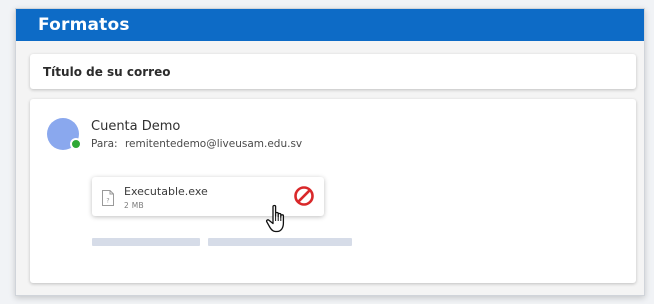 The height and width of the screenshot is (304, 654). I want to click on attachment-file-name: Executable.exe, so click(166, 191).